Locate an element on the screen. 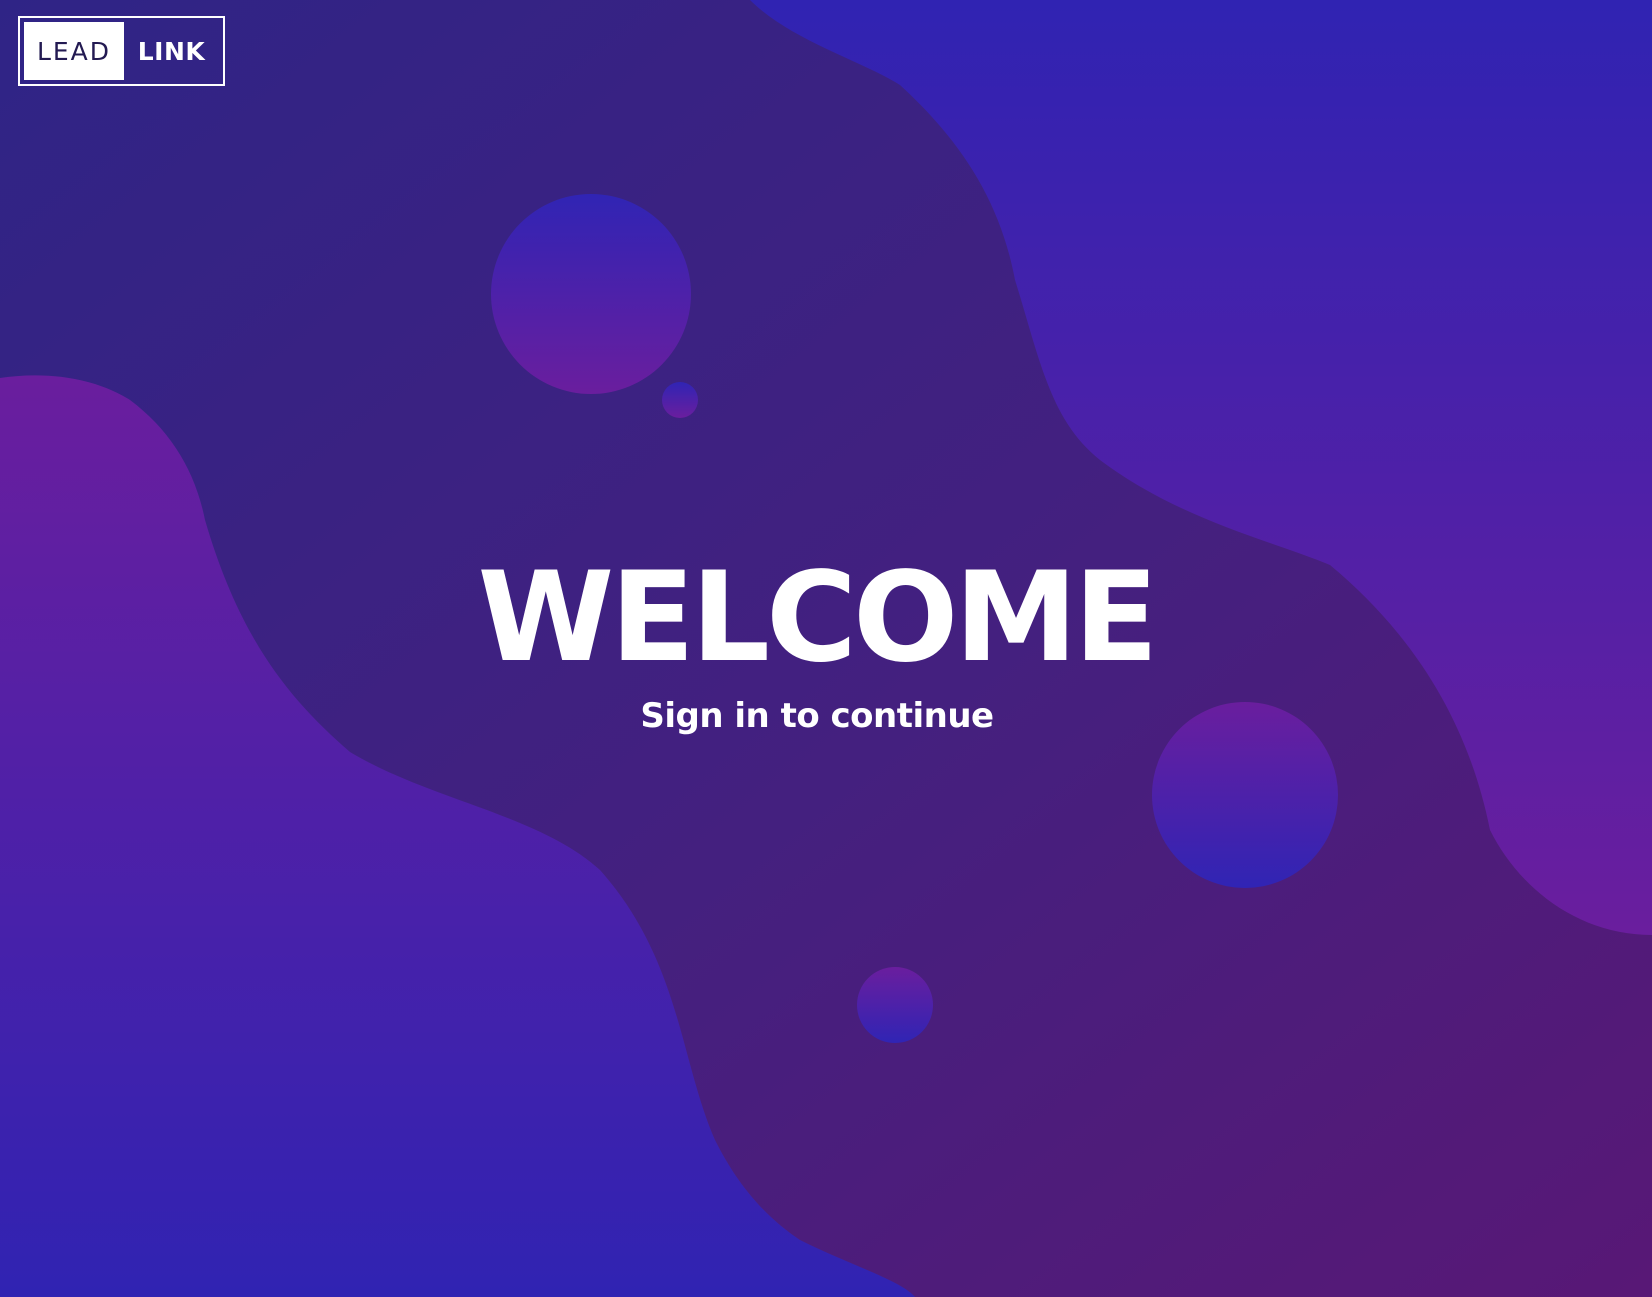 This screenshot has height=1297, width=1652. circle-small-bottom is located at coordinates (895, 1005).